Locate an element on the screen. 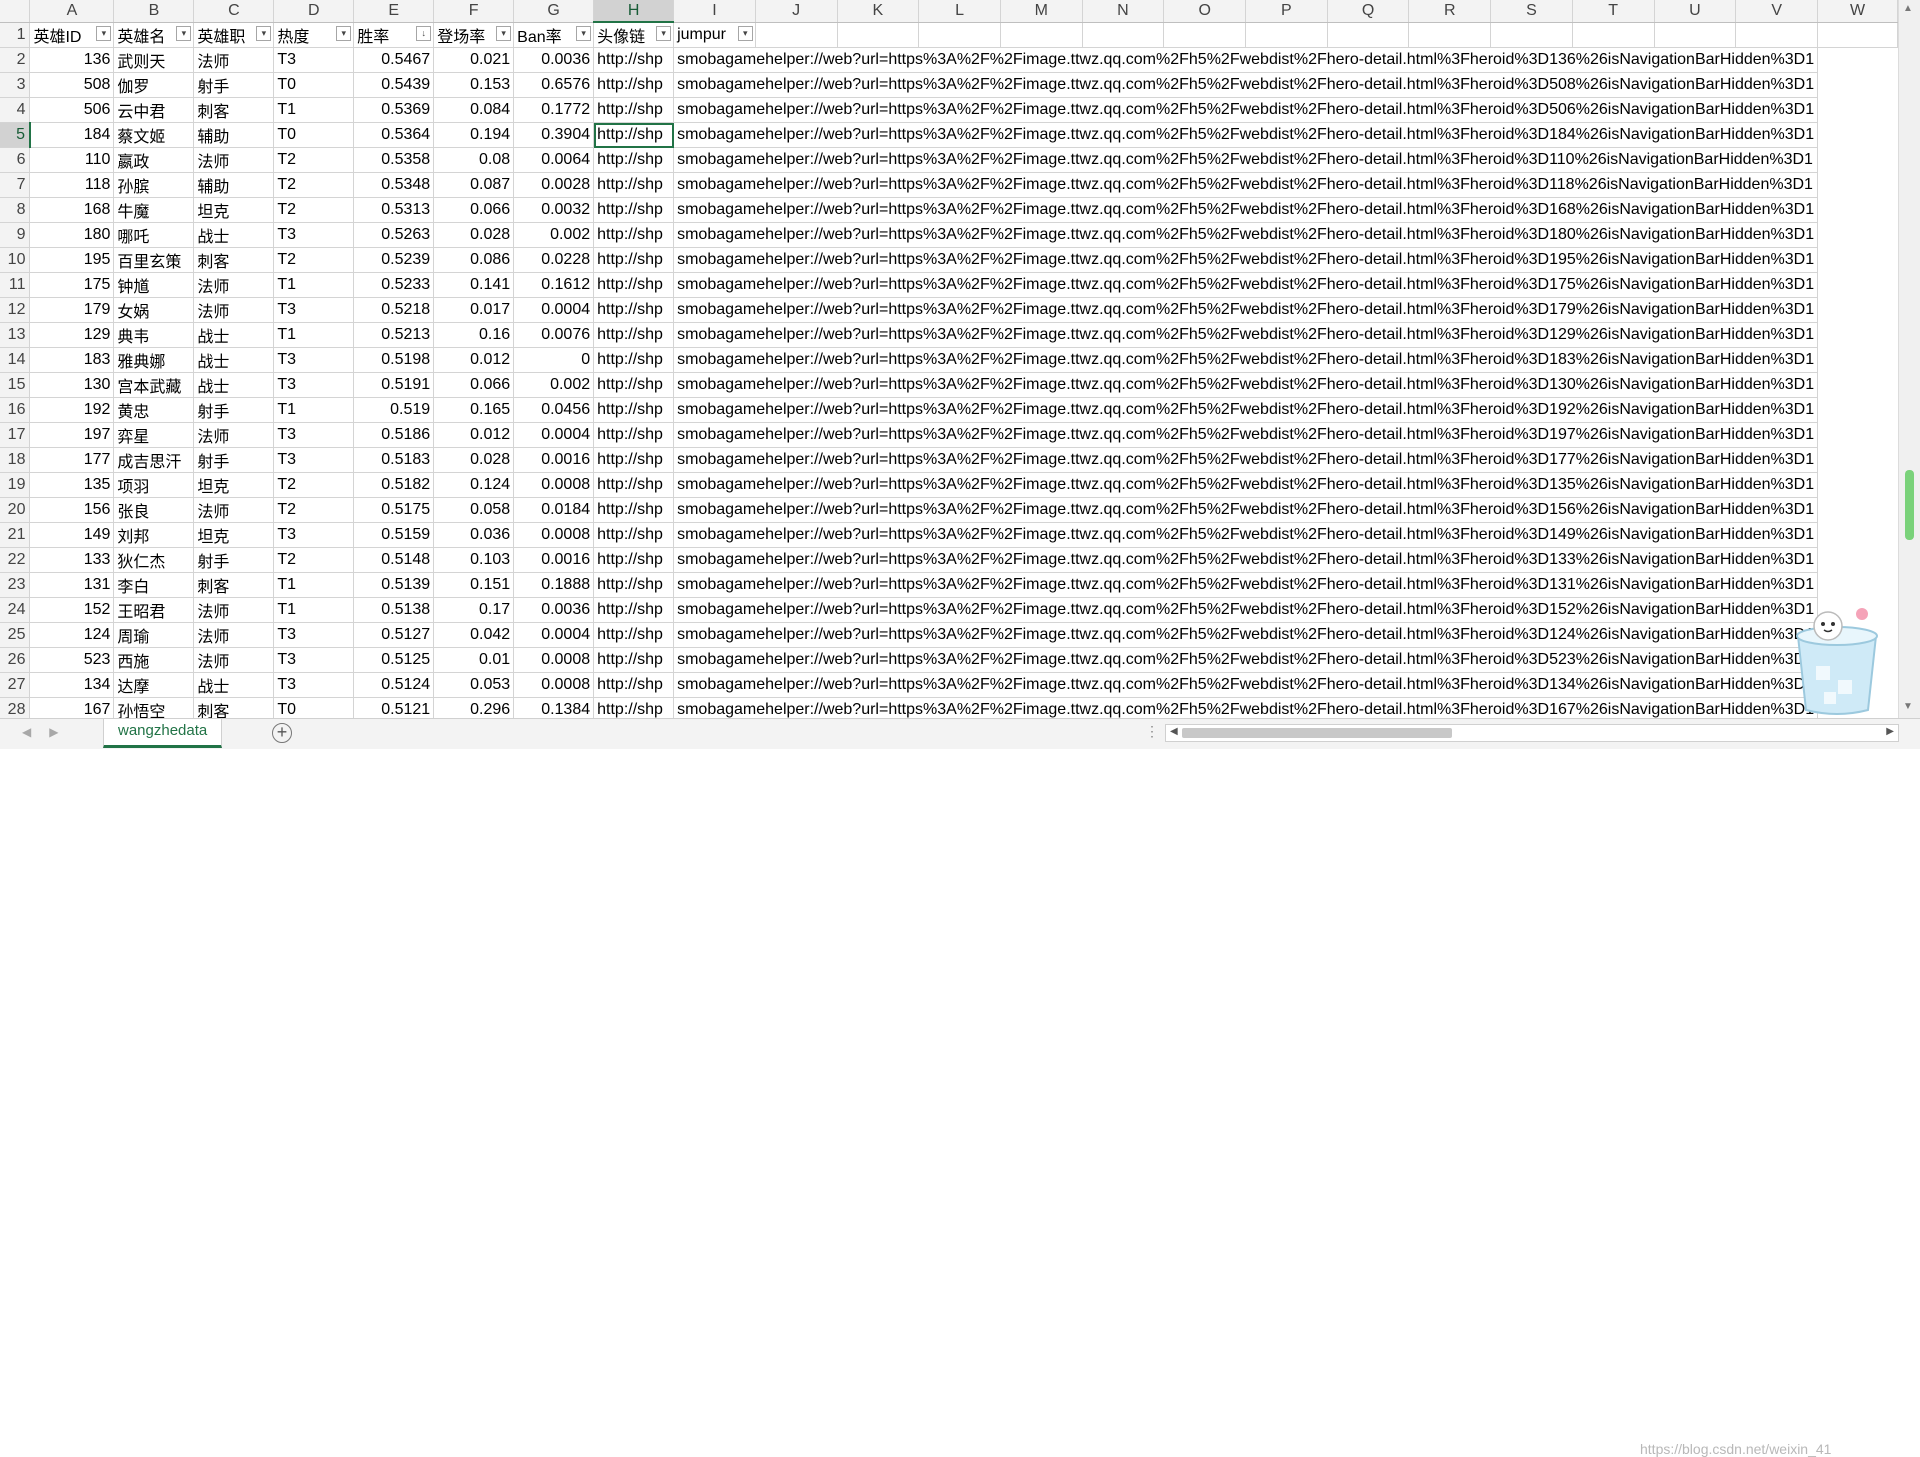  cell-ban-rate: 0.0032 is located at coordinates (554, 210).